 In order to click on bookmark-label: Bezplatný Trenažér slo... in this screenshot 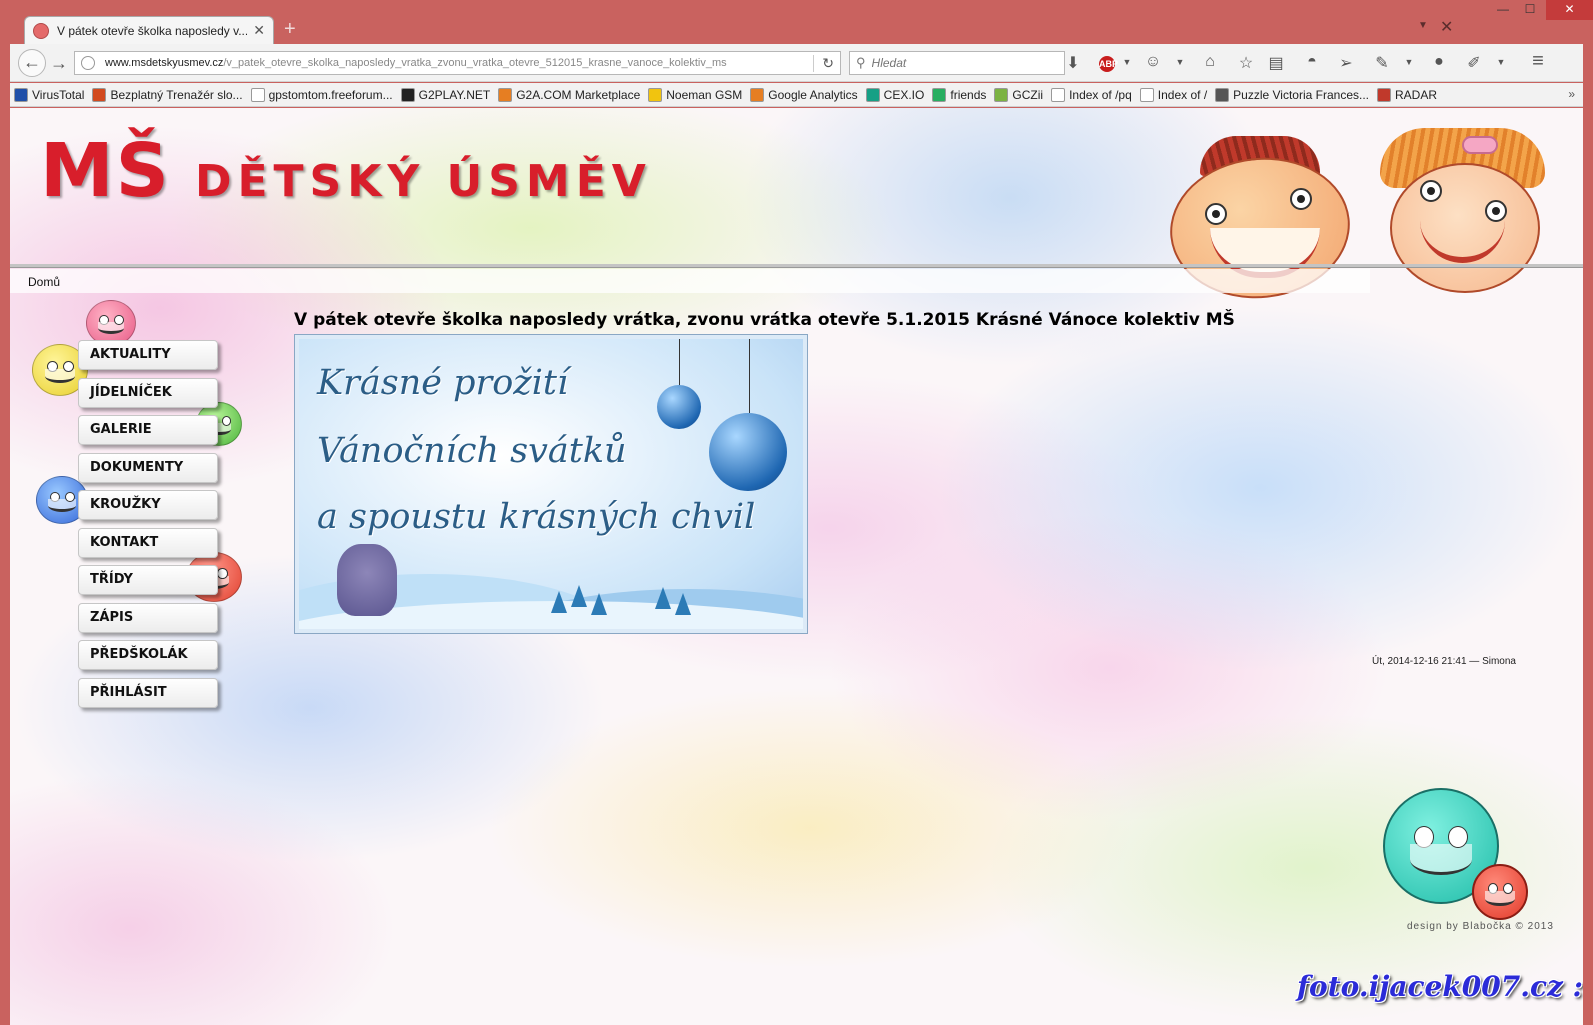, I will do `click(176, 94)`.